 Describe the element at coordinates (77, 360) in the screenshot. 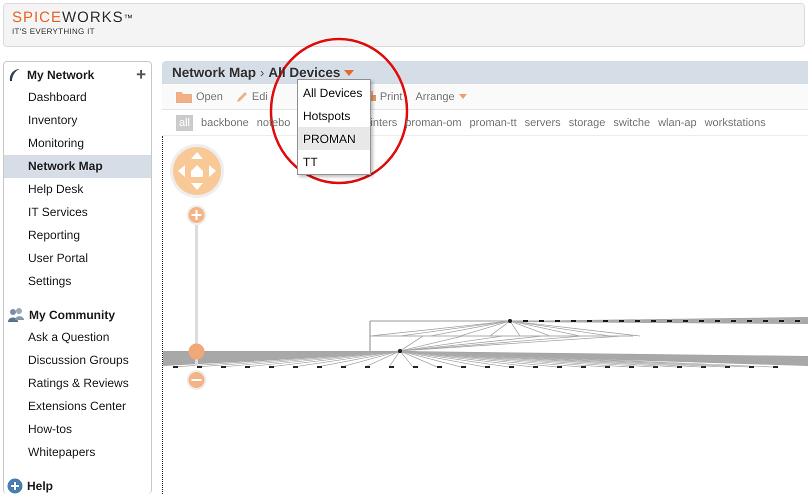

I see `sidebar-item: Discussion Groups` at that location.